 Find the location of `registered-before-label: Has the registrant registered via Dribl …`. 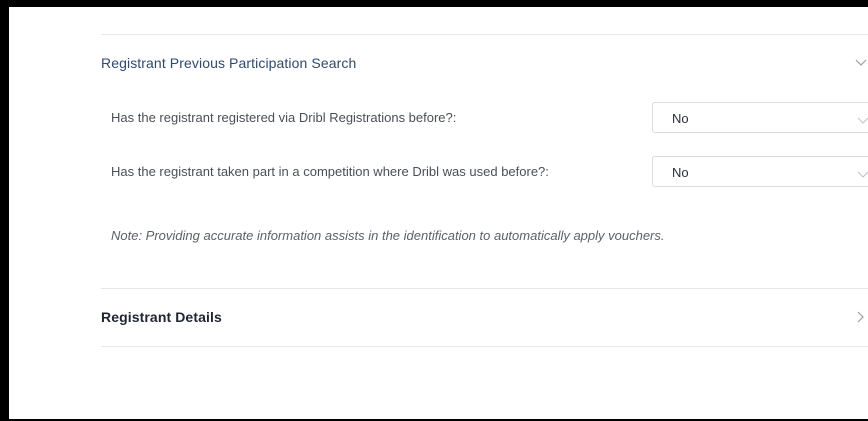

registered-before-label: Has the registrant registered via Dribl … is located at coordinates (284, 117).